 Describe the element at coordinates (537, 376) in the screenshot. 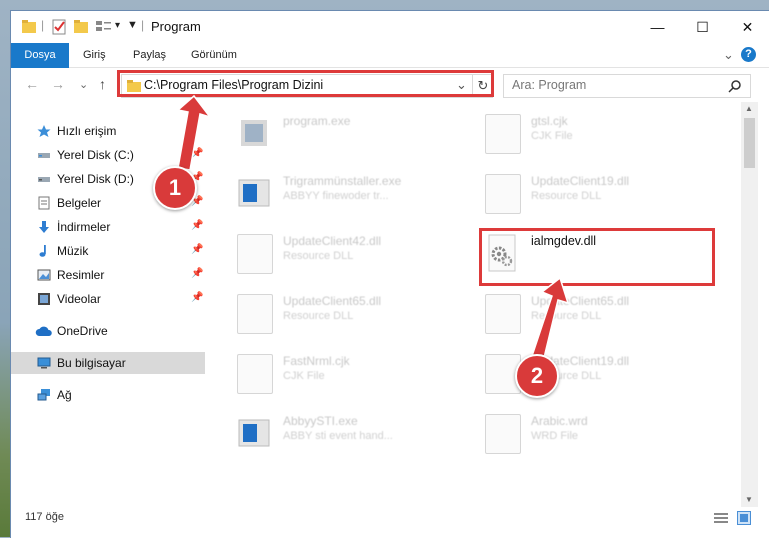

I see `step-badge-2: 2` at that location.